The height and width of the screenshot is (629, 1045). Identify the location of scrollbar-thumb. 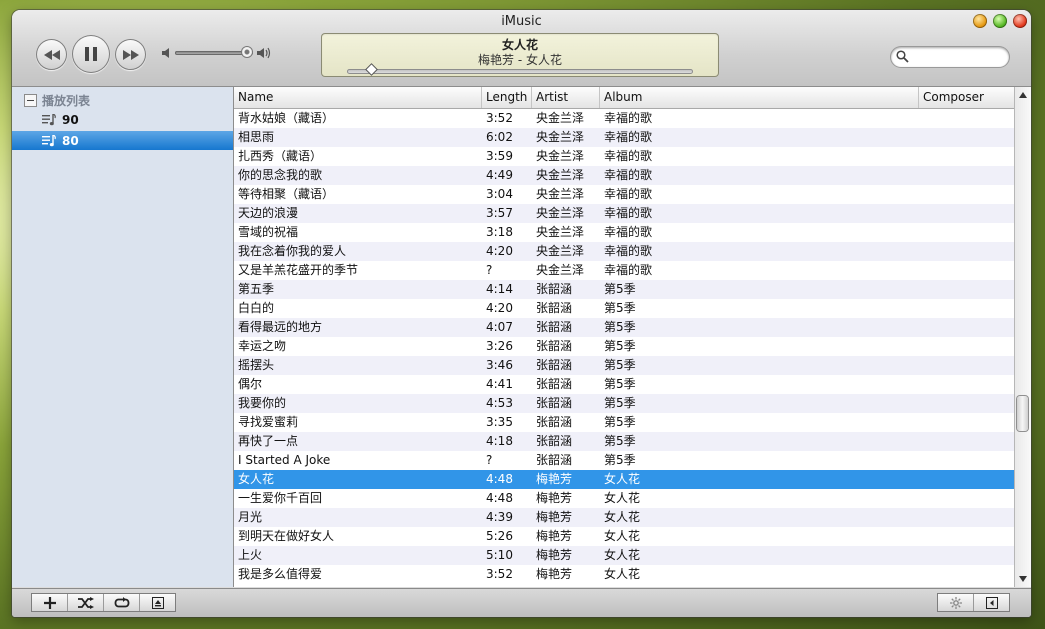
(1022, 413).